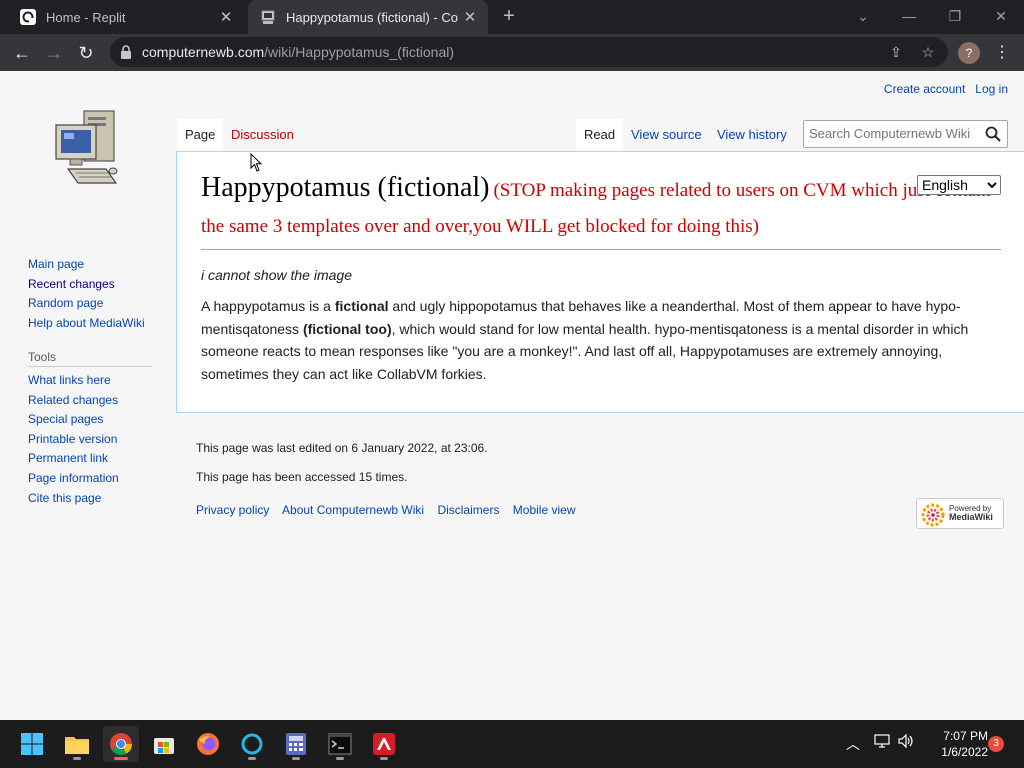 This screenshot has width=1024, height=768. What do you see at coordinates (959, 185) in the screenshot?
I see `language-select: English` at bounding box center [959, 185].